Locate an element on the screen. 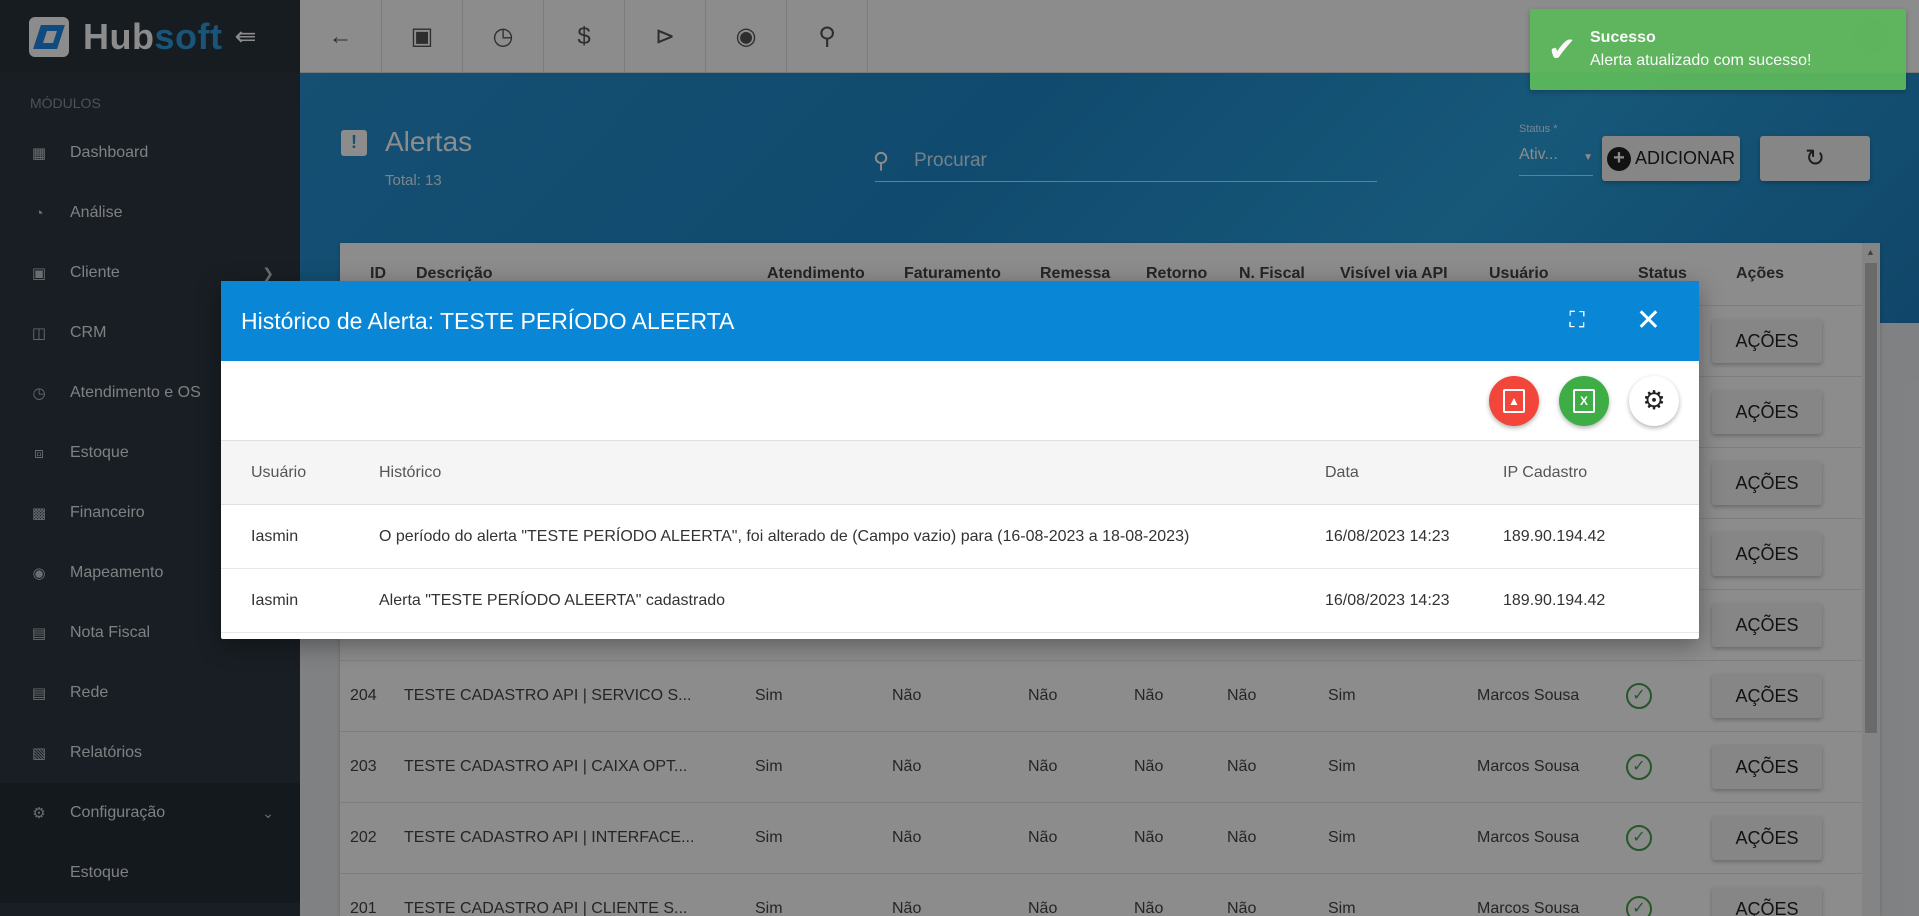 The height and width of the screenshot is (916, 1919). settings-button: ⚙ is located at coordinates (1654, 400).